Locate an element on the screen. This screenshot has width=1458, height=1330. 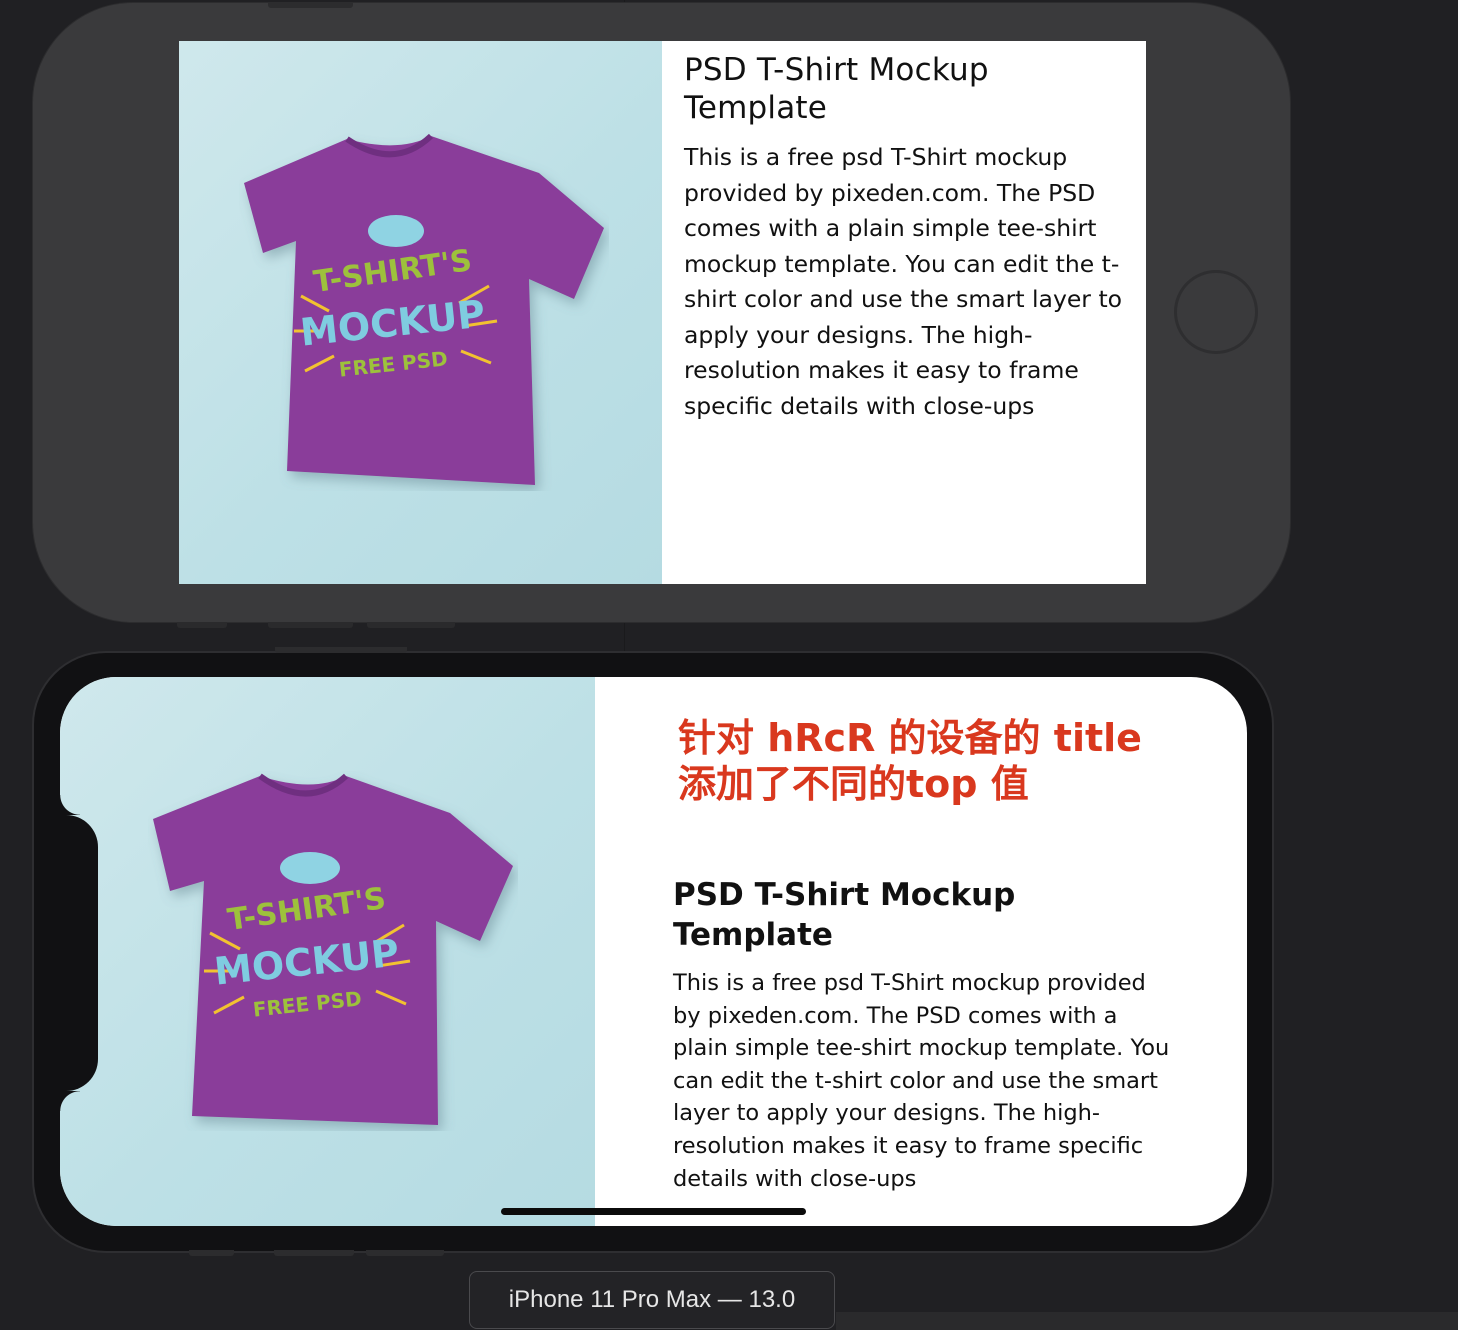
annotation-line1: 针对 hRcR 的设备的 title is located at coordinates (910, 738).